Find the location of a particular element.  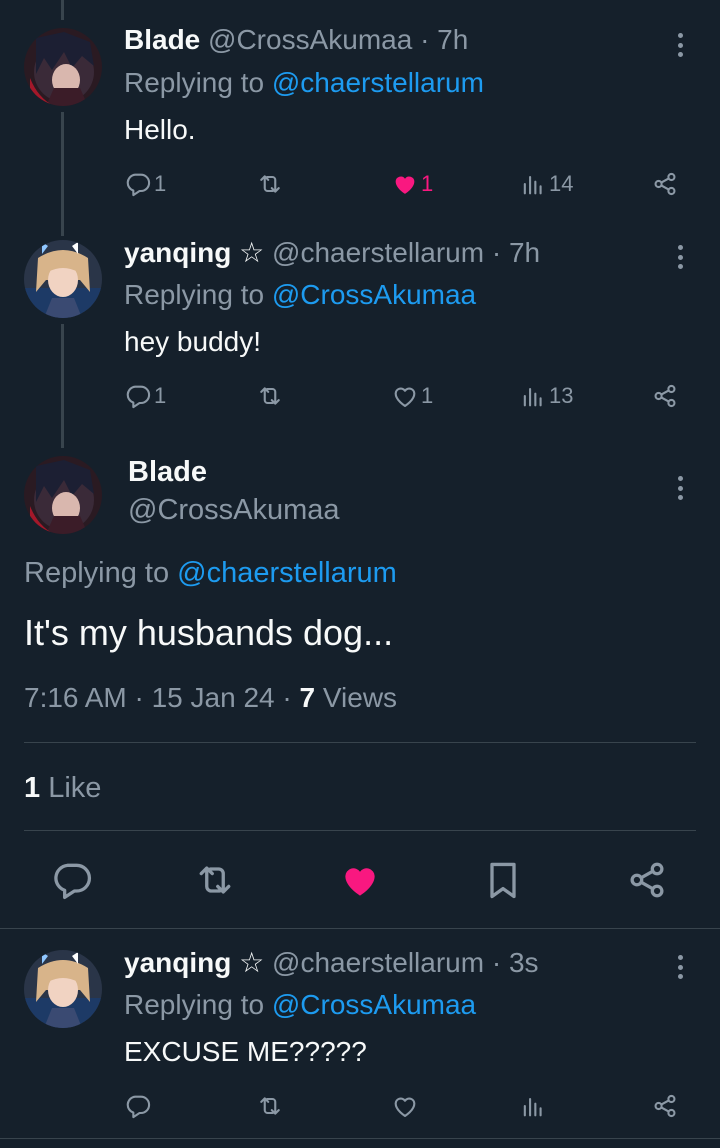

tweet-text: hey buddy! is located at coordinates (192, 341).